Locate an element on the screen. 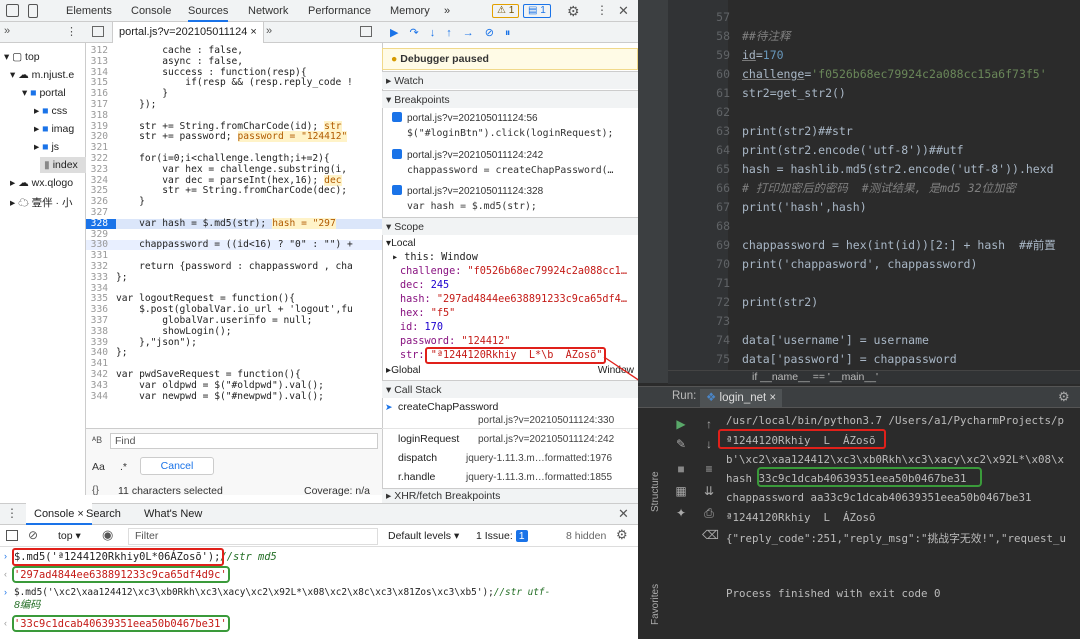  line-number: 341 is located at coordinates (101, 364).